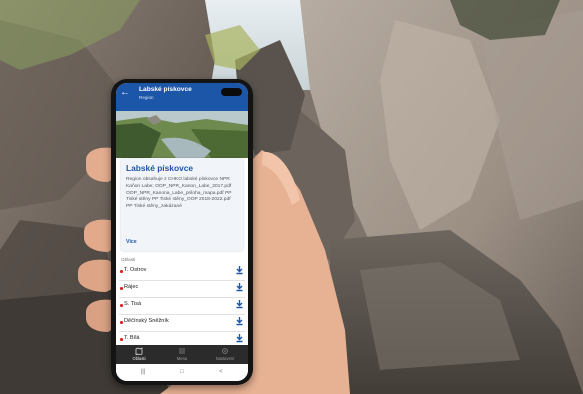 The height and width of the screenshot is (394, 583). Describe the element at coordinates (225, 351) in the screenshot. I see `gear-icon` at that location.